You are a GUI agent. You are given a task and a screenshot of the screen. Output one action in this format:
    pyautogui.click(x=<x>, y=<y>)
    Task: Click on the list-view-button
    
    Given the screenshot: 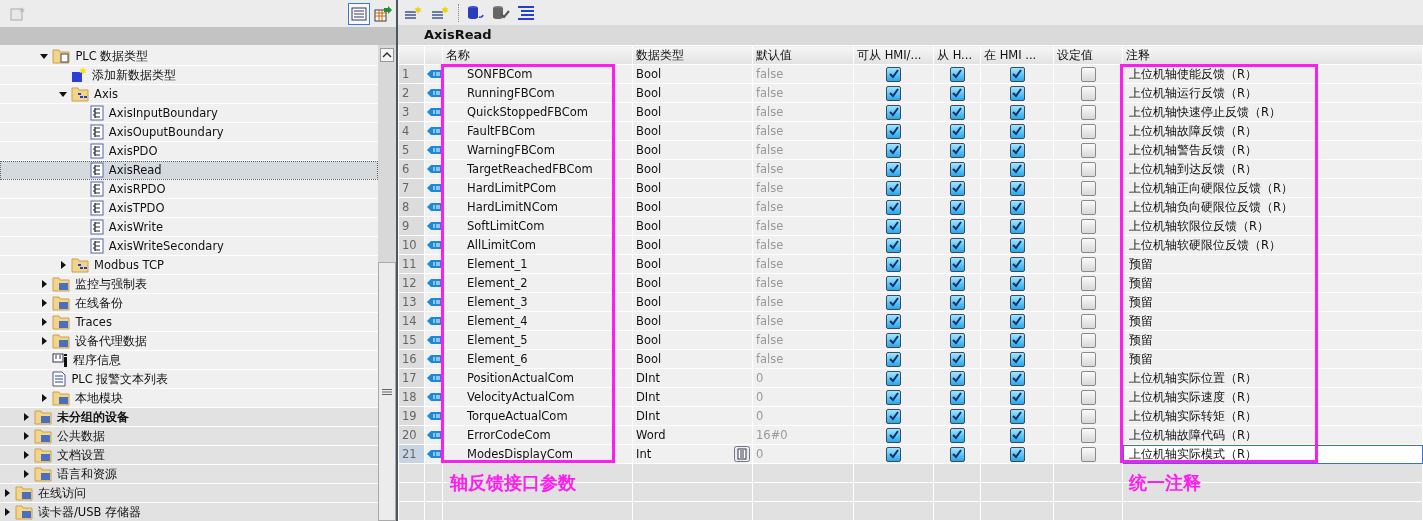 What is the action you would take?
    pyautogui.click(x=359, y=13)
    